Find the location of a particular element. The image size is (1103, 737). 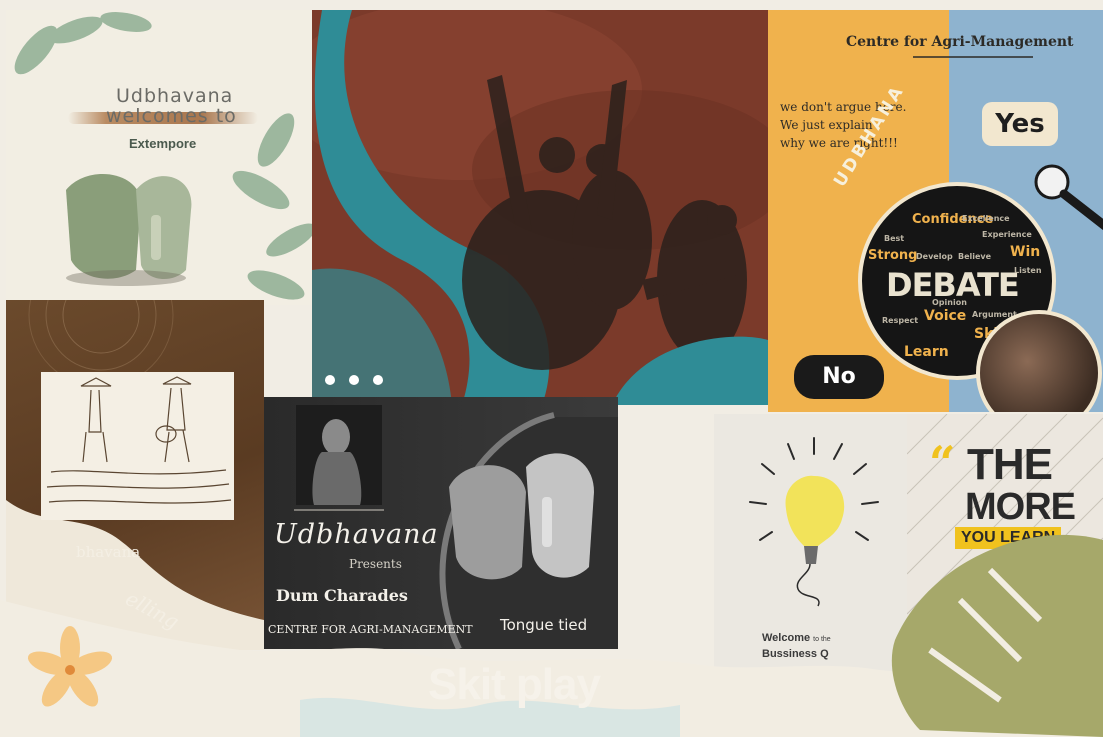

no-bubble: No is located at coordinates (839, 377).